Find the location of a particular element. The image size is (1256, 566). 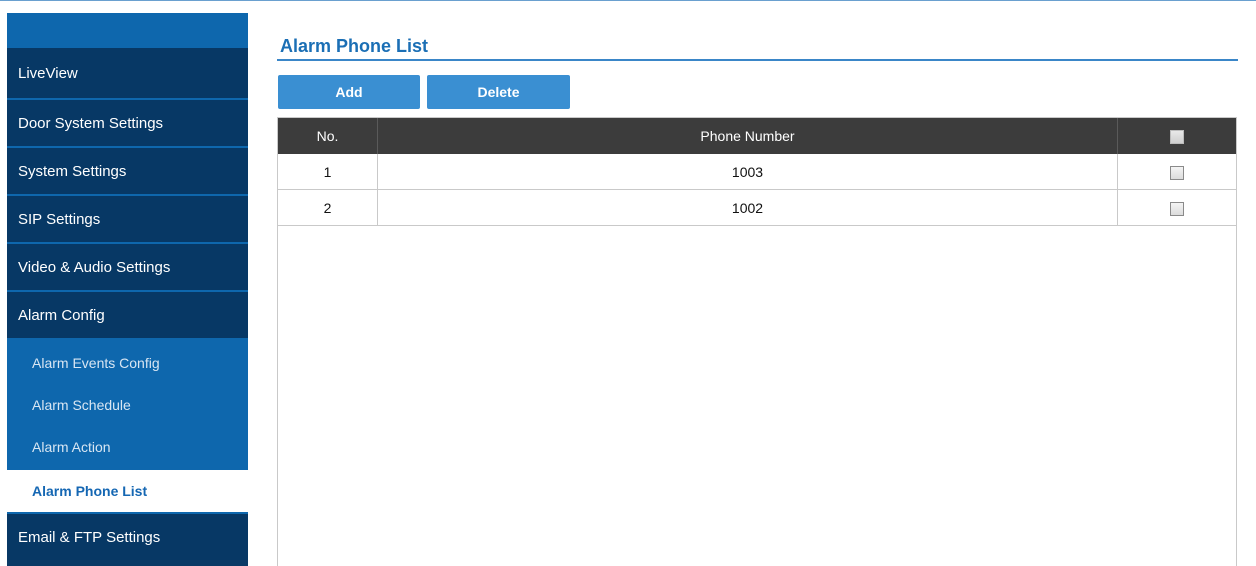

row-number: 1 is located at coordinates (328, 172).